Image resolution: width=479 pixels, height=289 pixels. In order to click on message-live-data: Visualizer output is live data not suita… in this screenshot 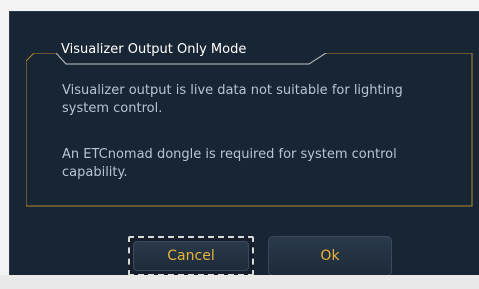, I will do `click(232, 99)`.